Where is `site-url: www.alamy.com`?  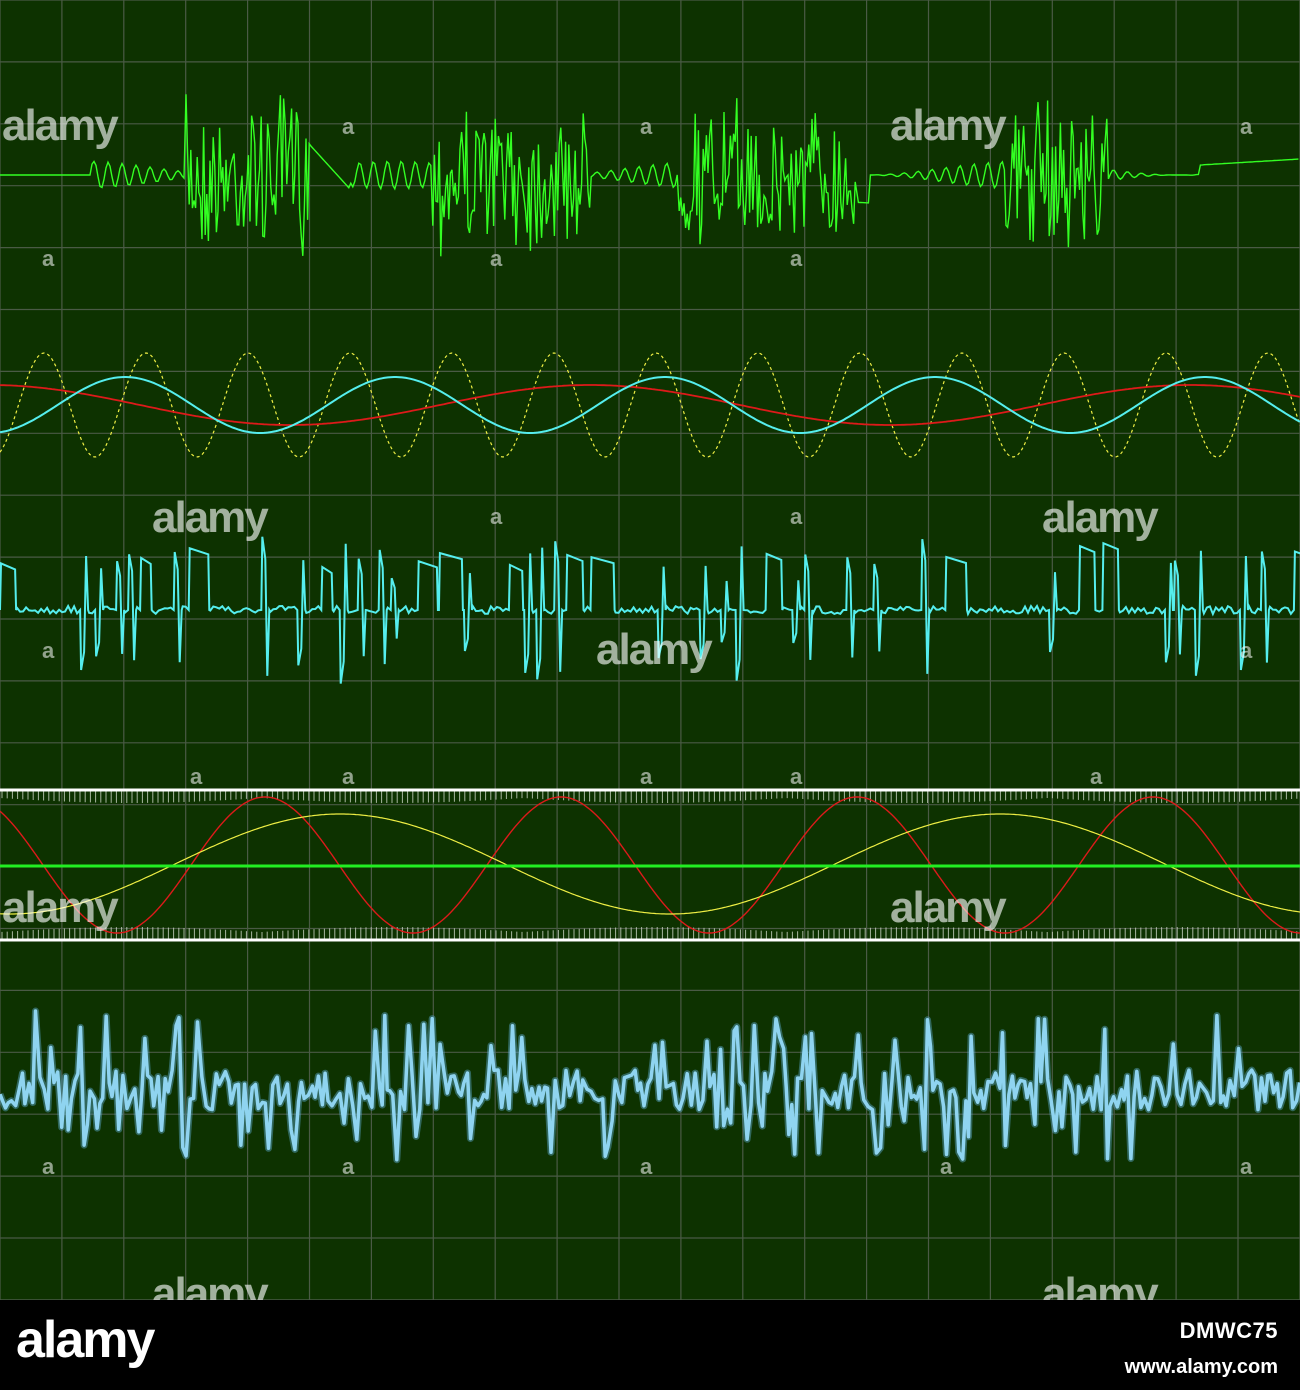 site-url: www.alamy.com is located at coordinates (1201, 1367).